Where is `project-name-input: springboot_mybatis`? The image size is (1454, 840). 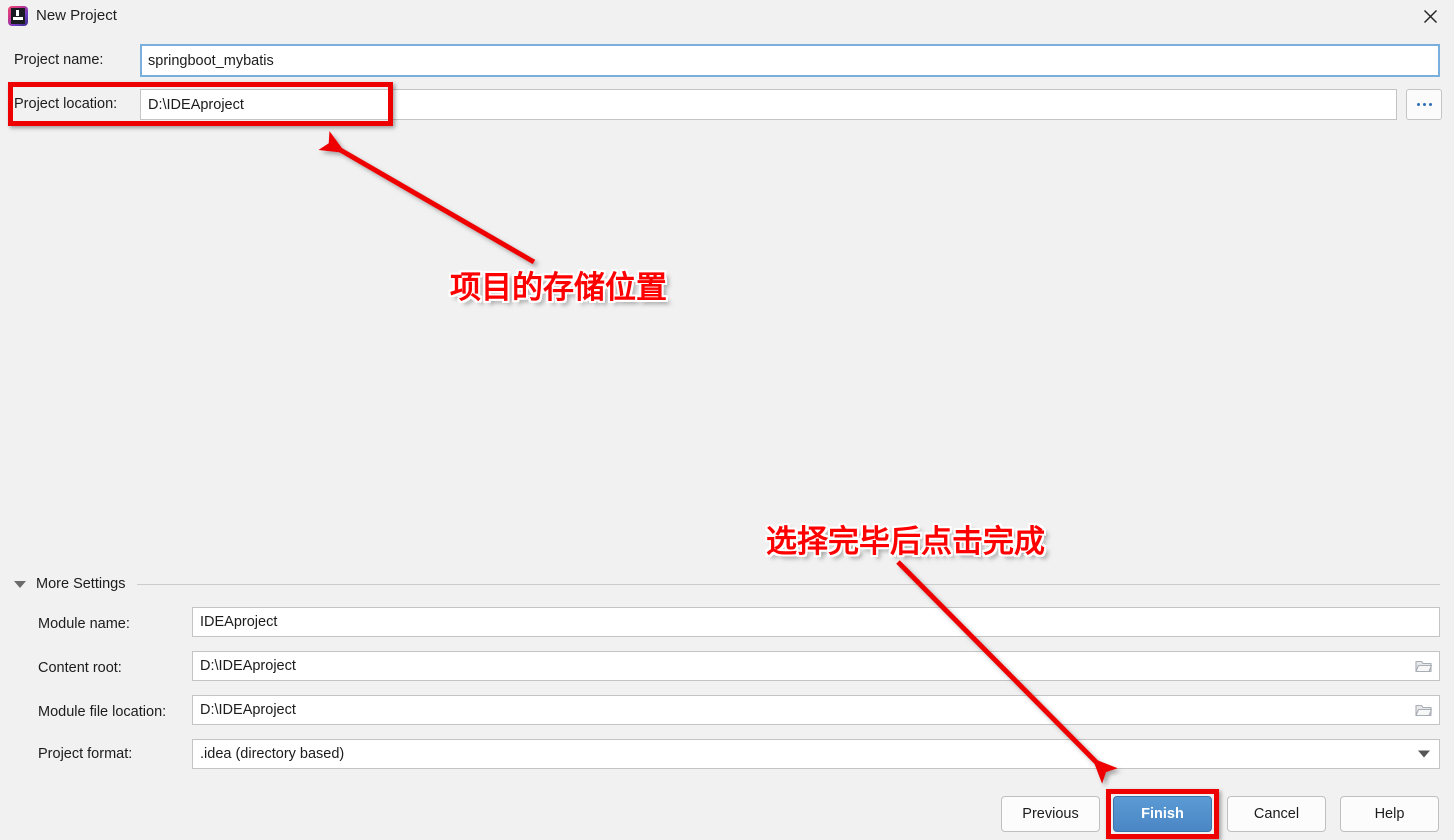 project-name-input: springboot_mybatis is located at coordinates (790, 60).